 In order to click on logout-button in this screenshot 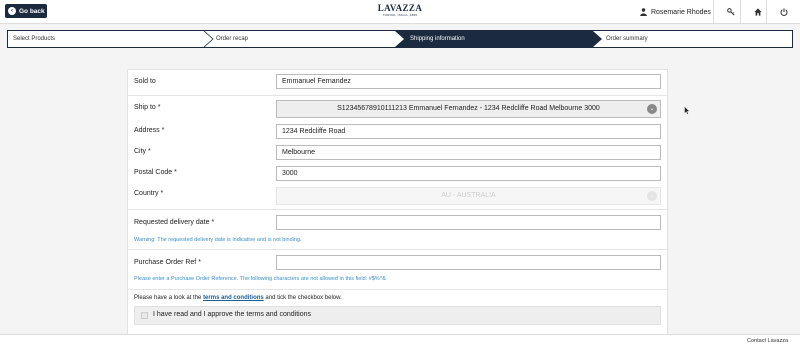, I will do `click(783, 12)`.